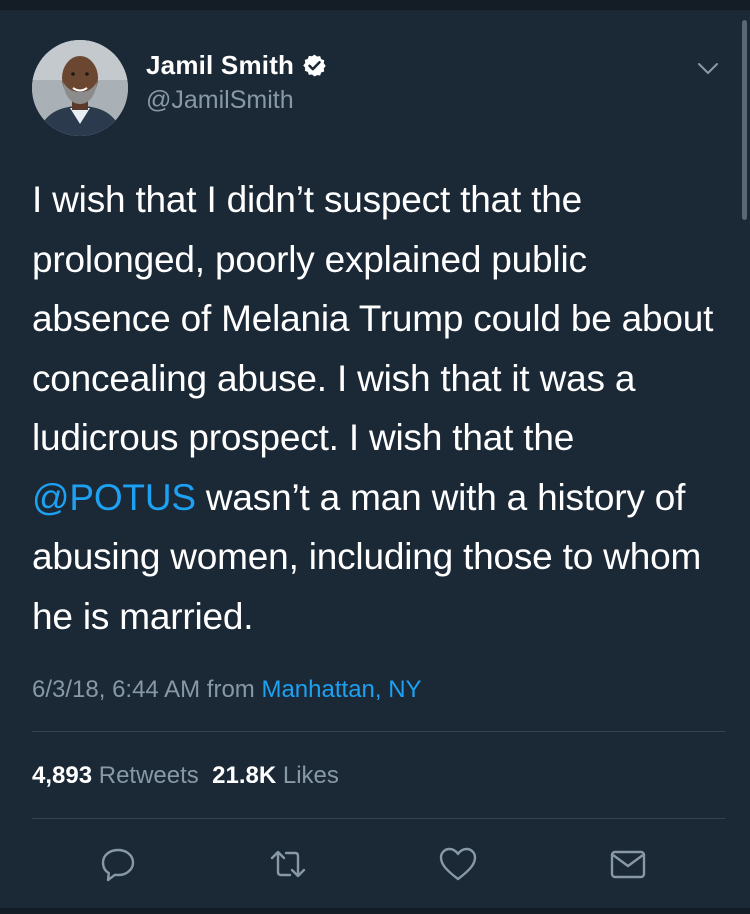  What do you see at coordinates (375, 911) in the screenshot?
I see `bottom-bar` at bounding box center [375, 911].